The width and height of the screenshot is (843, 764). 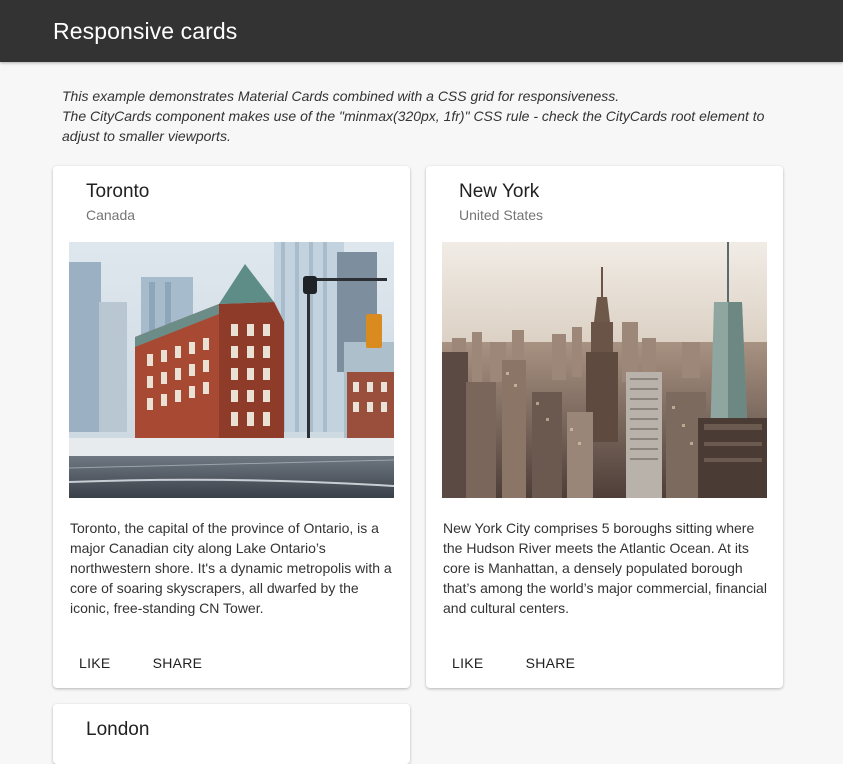 What do you see at coordinates (501, 215) in the screenshot?
I see `card-subtitle: United States` at bounding box center [501, 215].